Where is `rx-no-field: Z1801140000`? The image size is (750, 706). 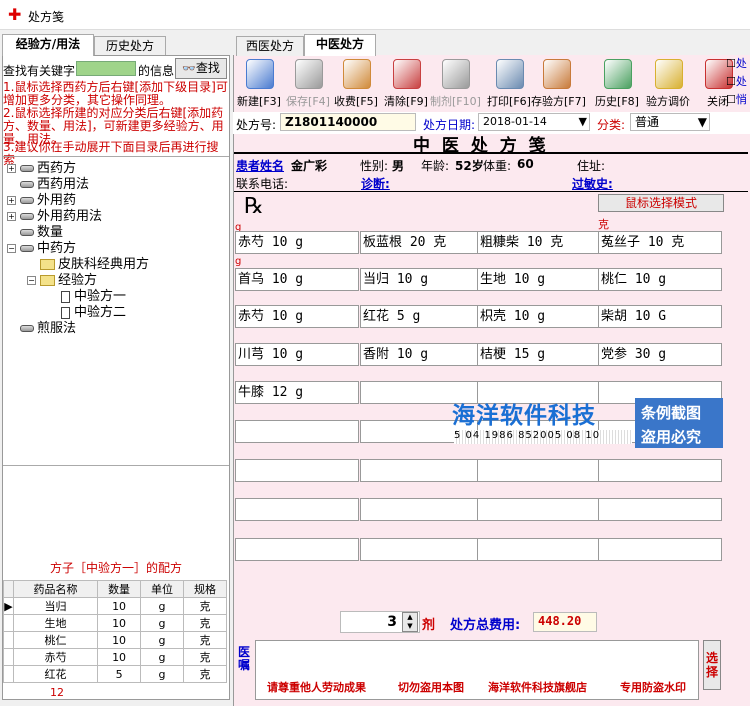 rx-no-field: Z1801140000 is located at coordinates (348, 122).